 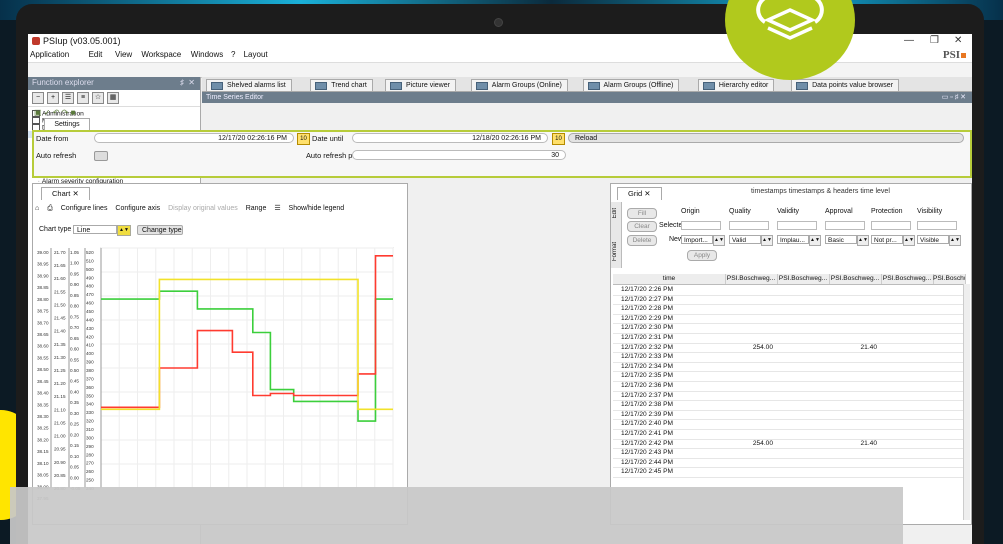 What do you see at coordinates (909, 40) in the screenshot?
I see `minimize-icon: —` at bounding box center [909, 40].